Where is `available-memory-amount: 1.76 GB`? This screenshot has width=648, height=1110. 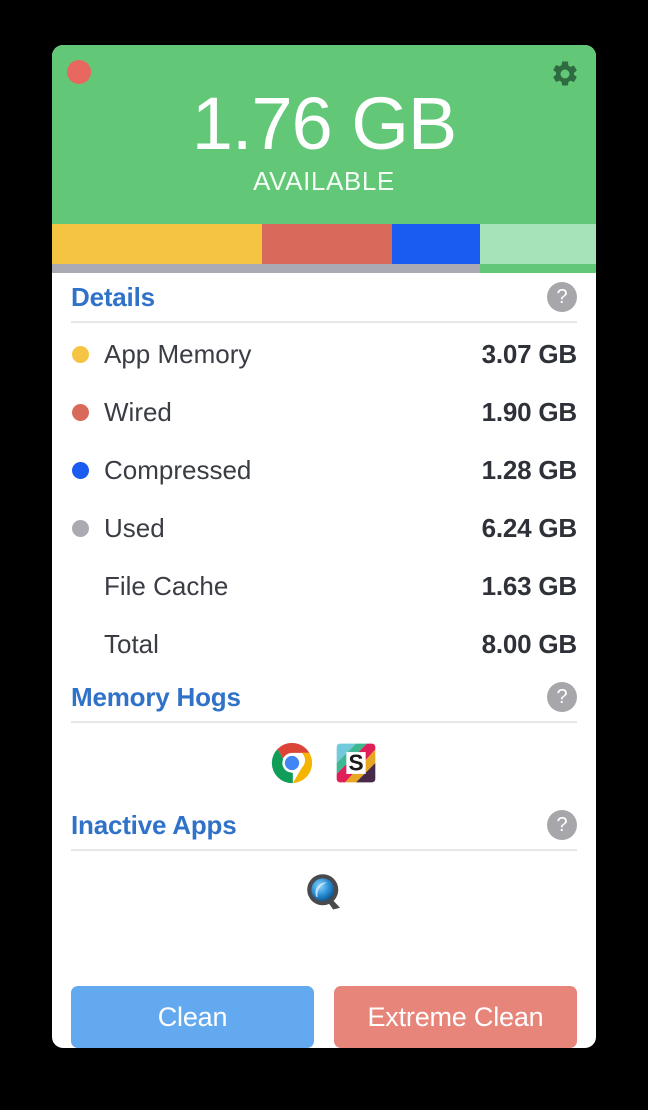
available-memory-amount: 1.76 GB is located at coordinates (324, 123).